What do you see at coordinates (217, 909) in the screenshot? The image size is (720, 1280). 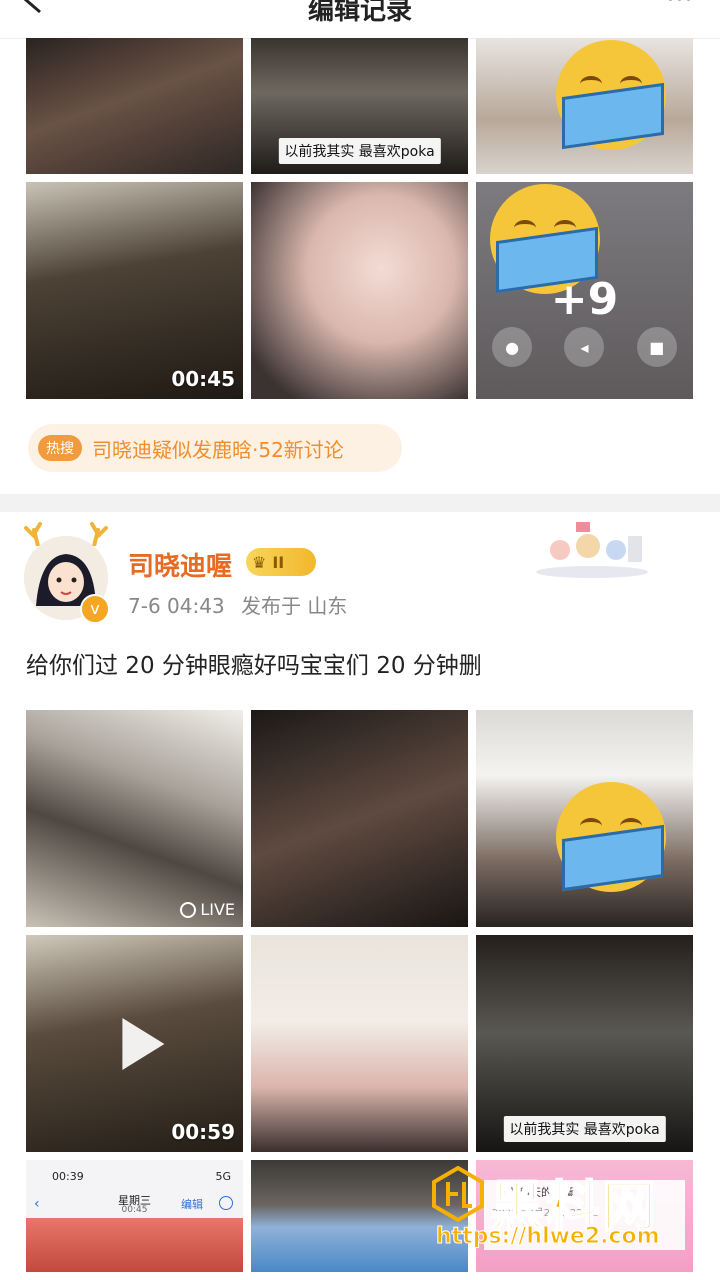 I see `live-label: LIVE` at bounding box center [217, 909].